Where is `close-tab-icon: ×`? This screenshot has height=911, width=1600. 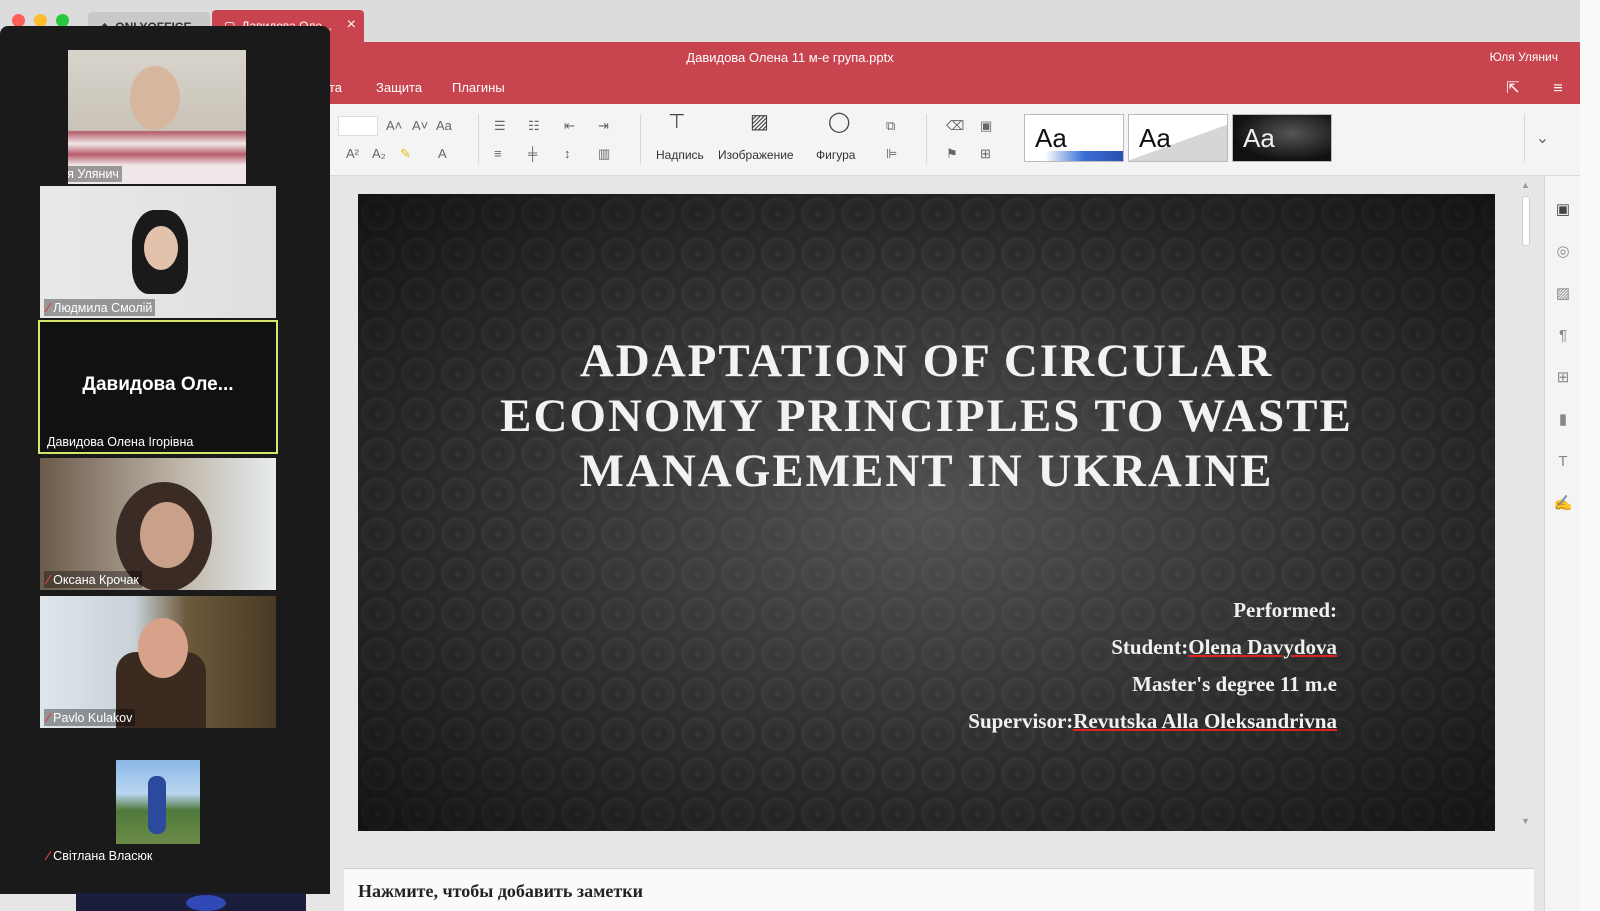
close-tab-icon: × is located at coordinates (351, 25).